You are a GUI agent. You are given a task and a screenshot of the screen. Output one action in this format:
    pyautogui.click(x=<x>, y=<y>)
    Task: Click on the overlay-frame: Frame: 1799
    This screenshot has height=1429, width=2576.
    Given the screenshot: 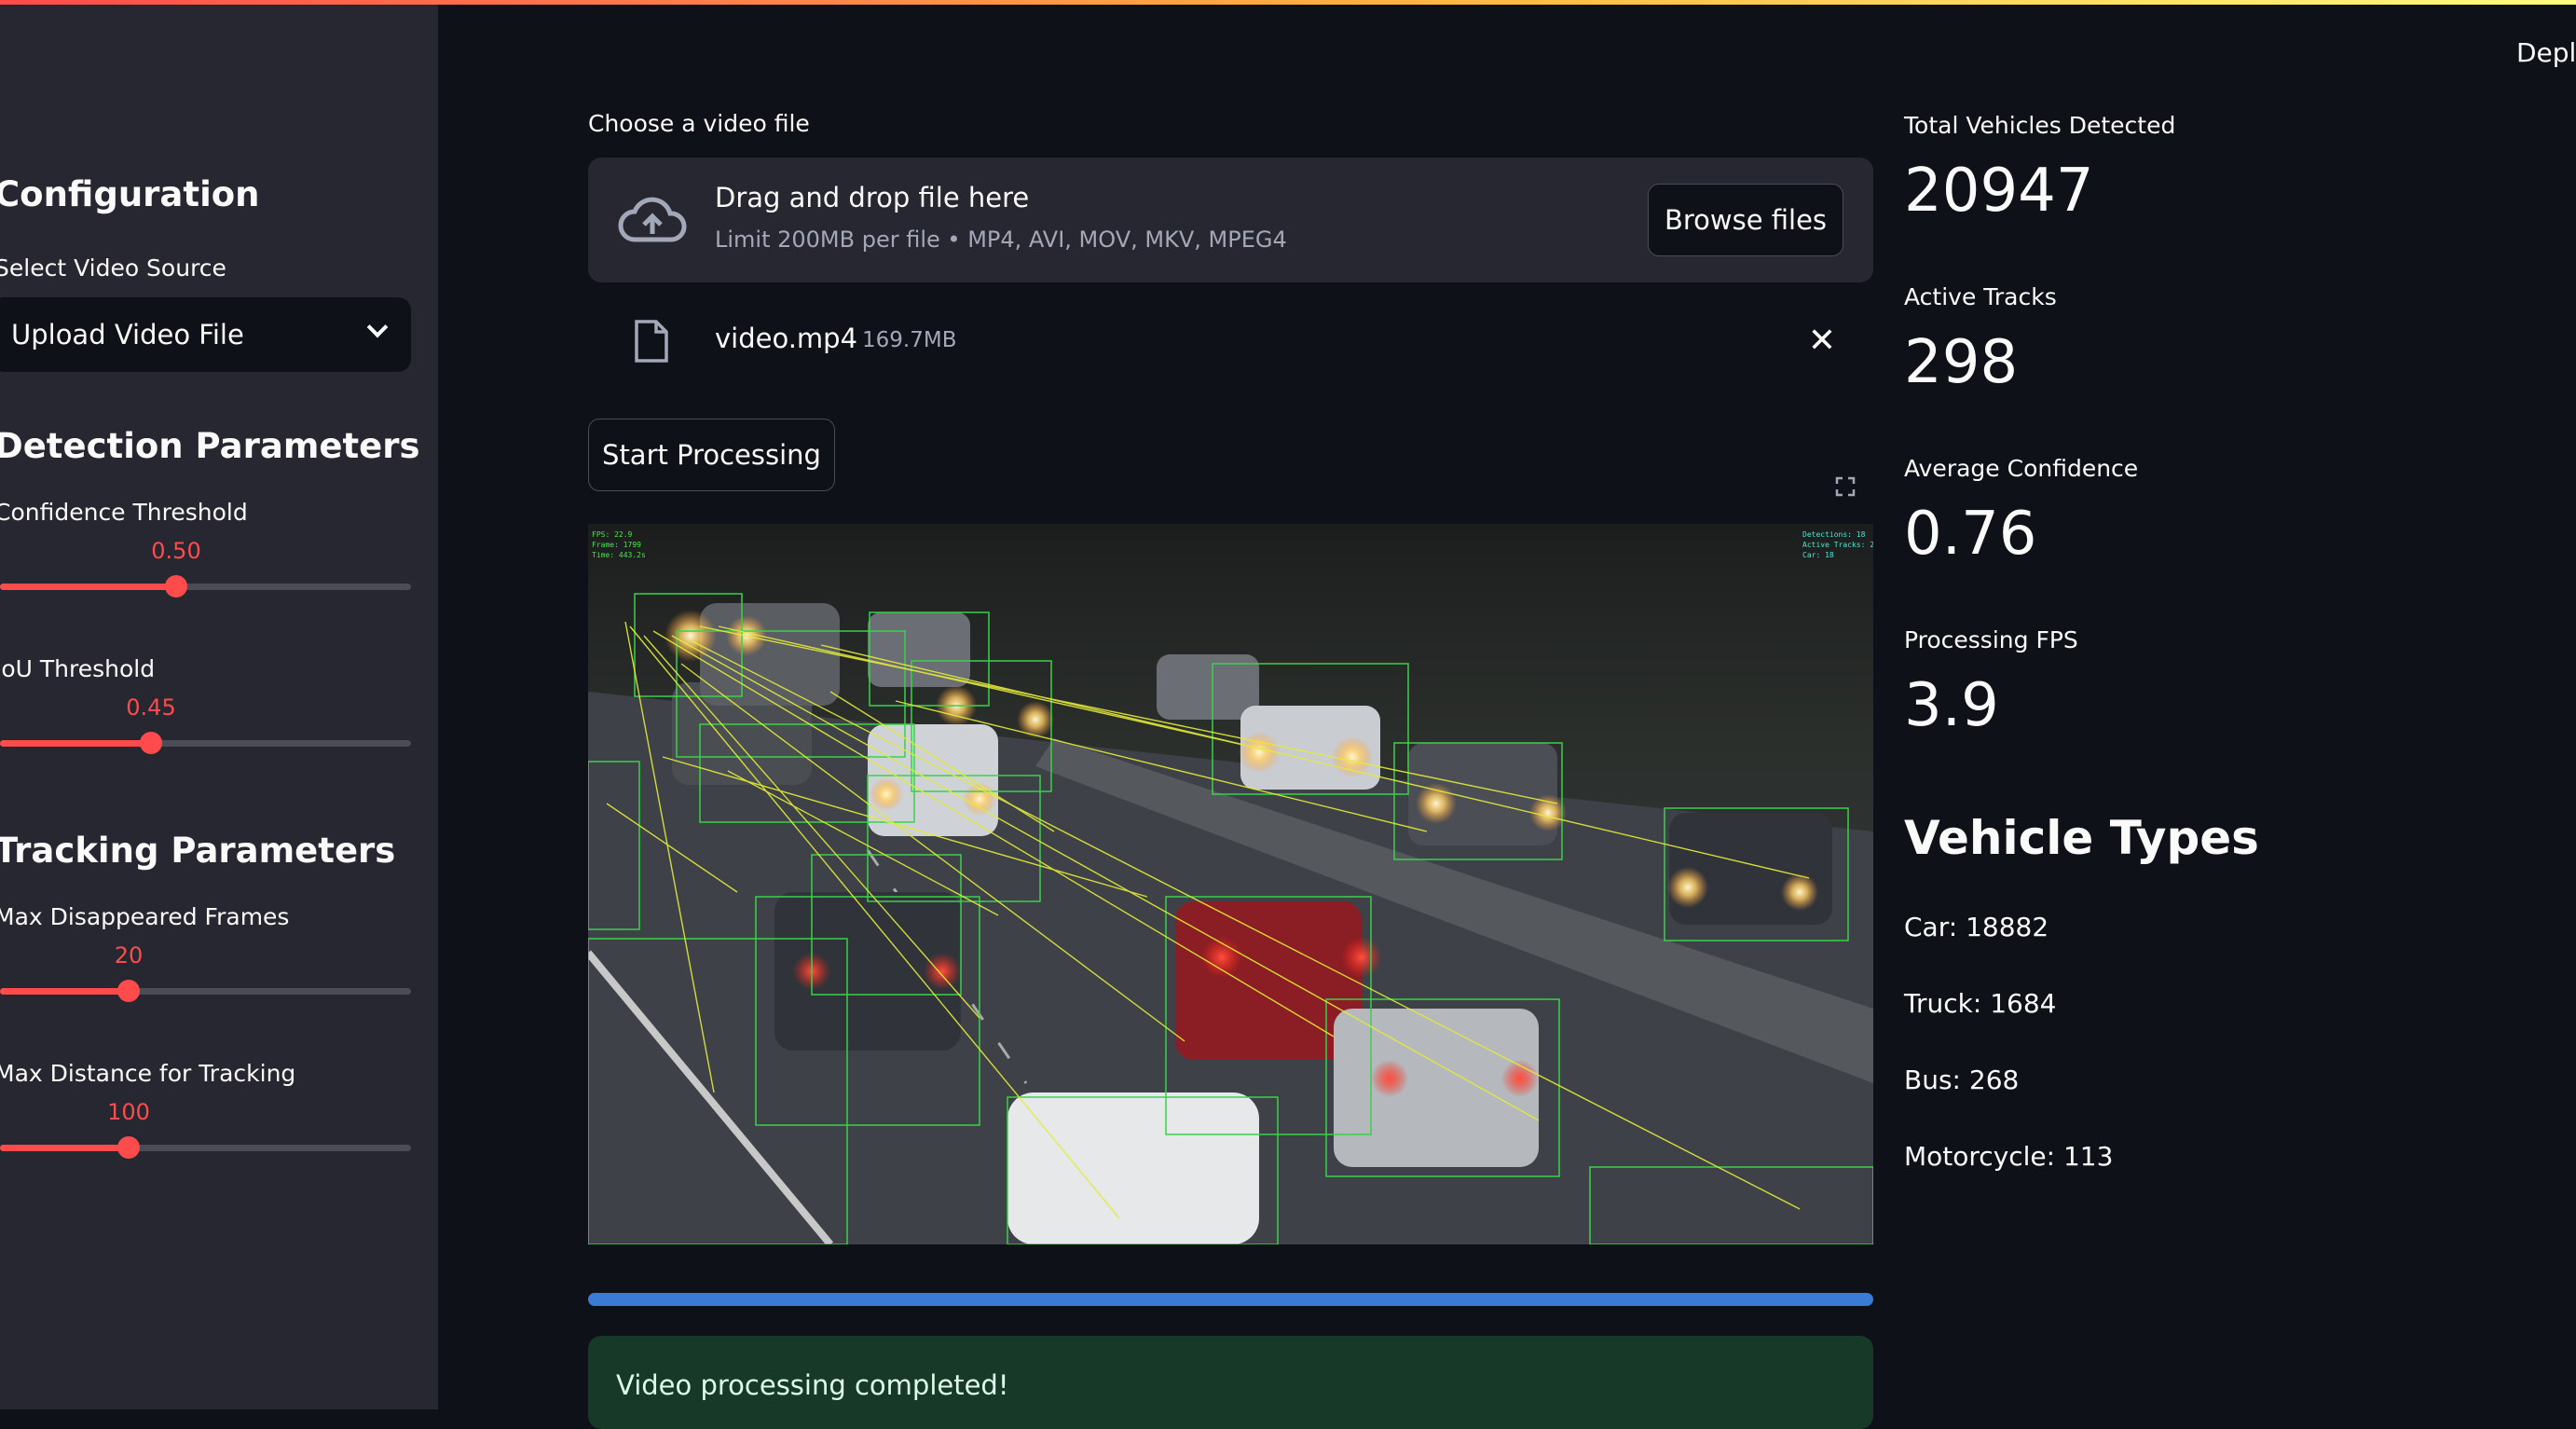 What is the action you would take?
    pyautogui.click(x=616, y=545)
    